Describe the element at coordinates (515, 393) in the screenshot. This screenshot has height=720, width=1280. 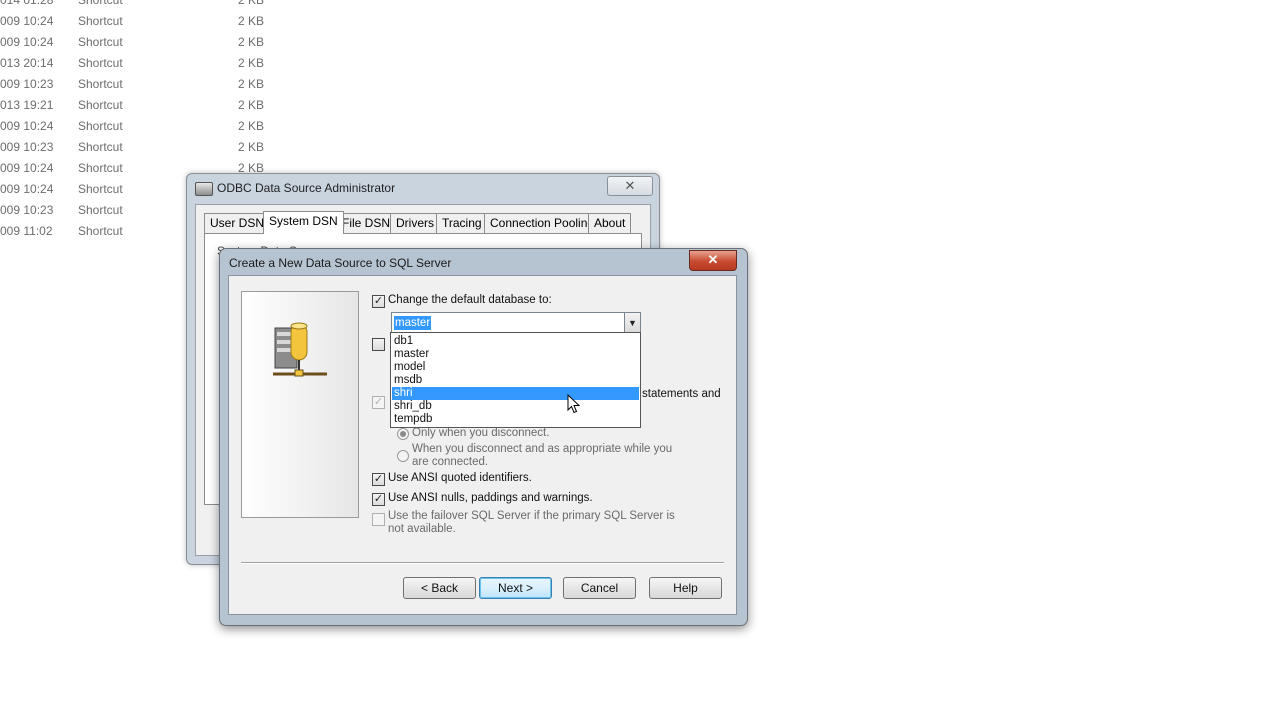
I see `dropdown-item-shri: shri` at that location.